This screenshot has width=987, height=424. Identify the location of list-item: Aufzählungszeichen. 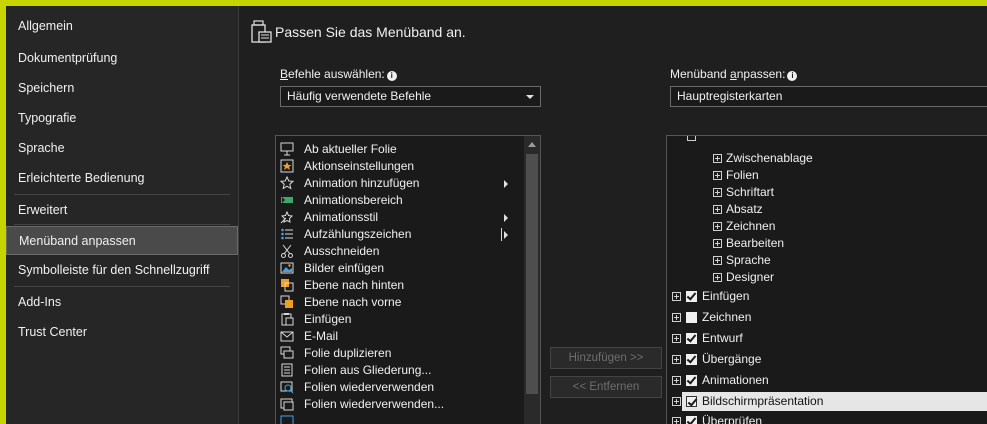
(395, 234).